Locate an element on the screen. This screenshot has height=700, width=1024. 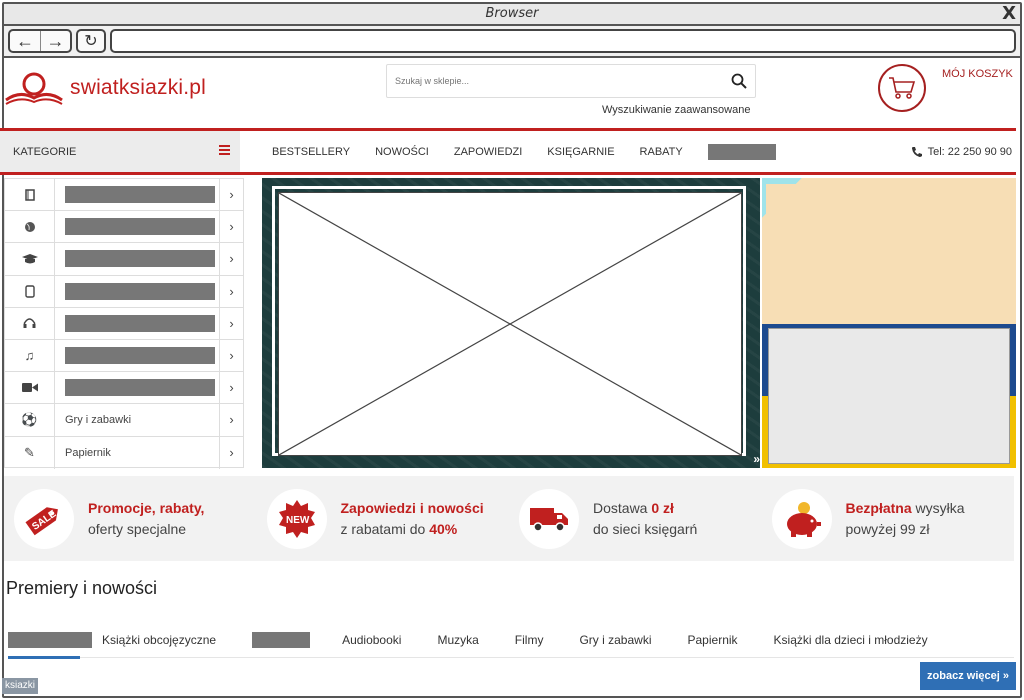
premieres-title: Premiery i nowości is located at coordinates (82, 588).